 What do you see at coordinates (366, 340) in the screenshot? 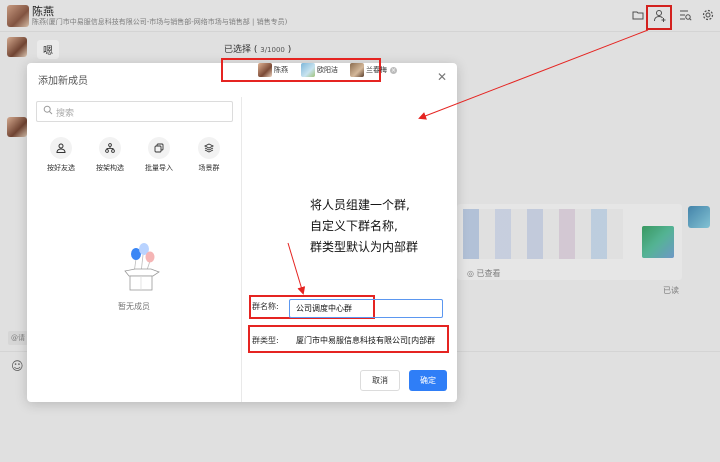
I see `group-type-value: 厦门市中易服信息科技有限公司[内部群` at bounding box center [366, 340].